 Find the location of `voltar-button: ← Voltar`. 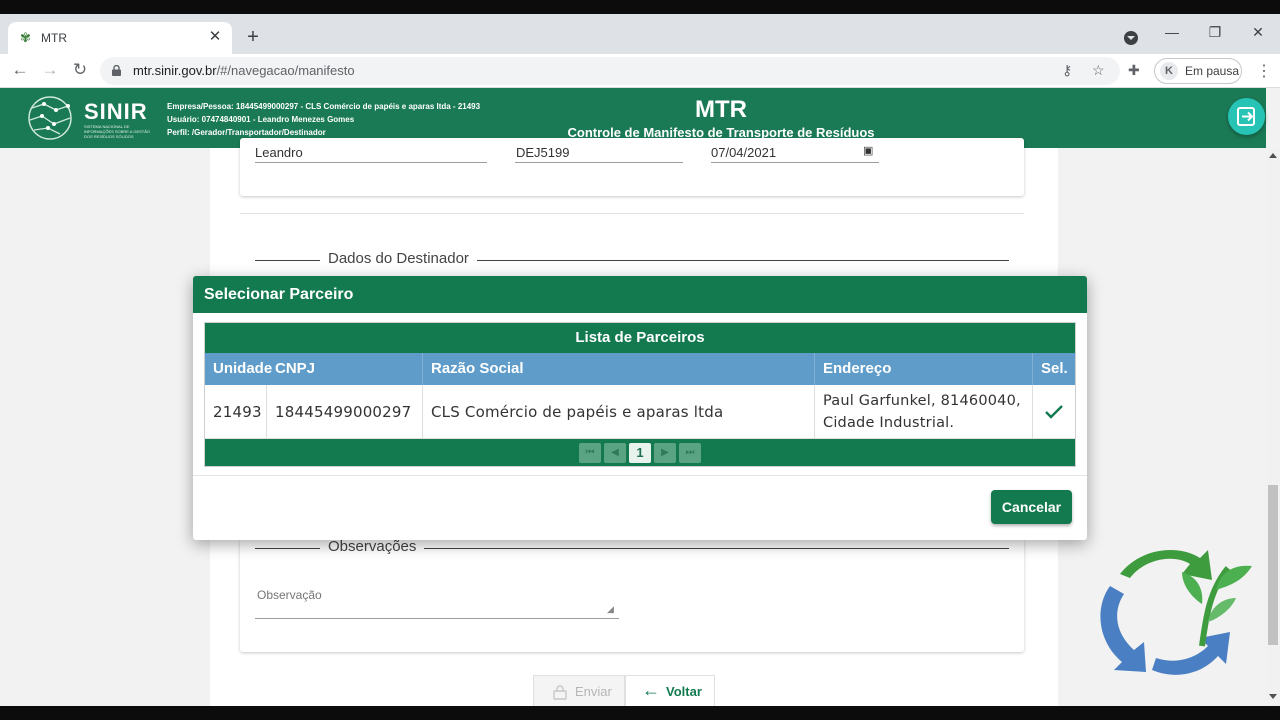

voltar-button: ← Voltar is located at coordinates (670, 690).